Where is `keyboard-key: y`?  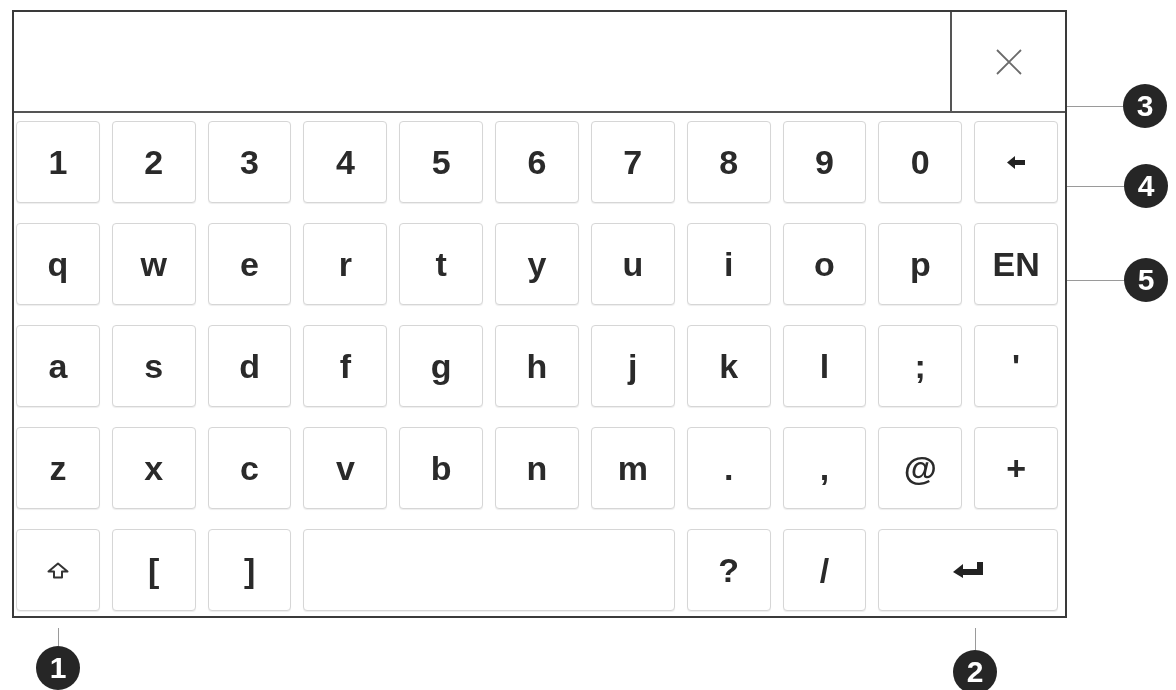
keyboard-key: y is located at coordinates (537, 264).